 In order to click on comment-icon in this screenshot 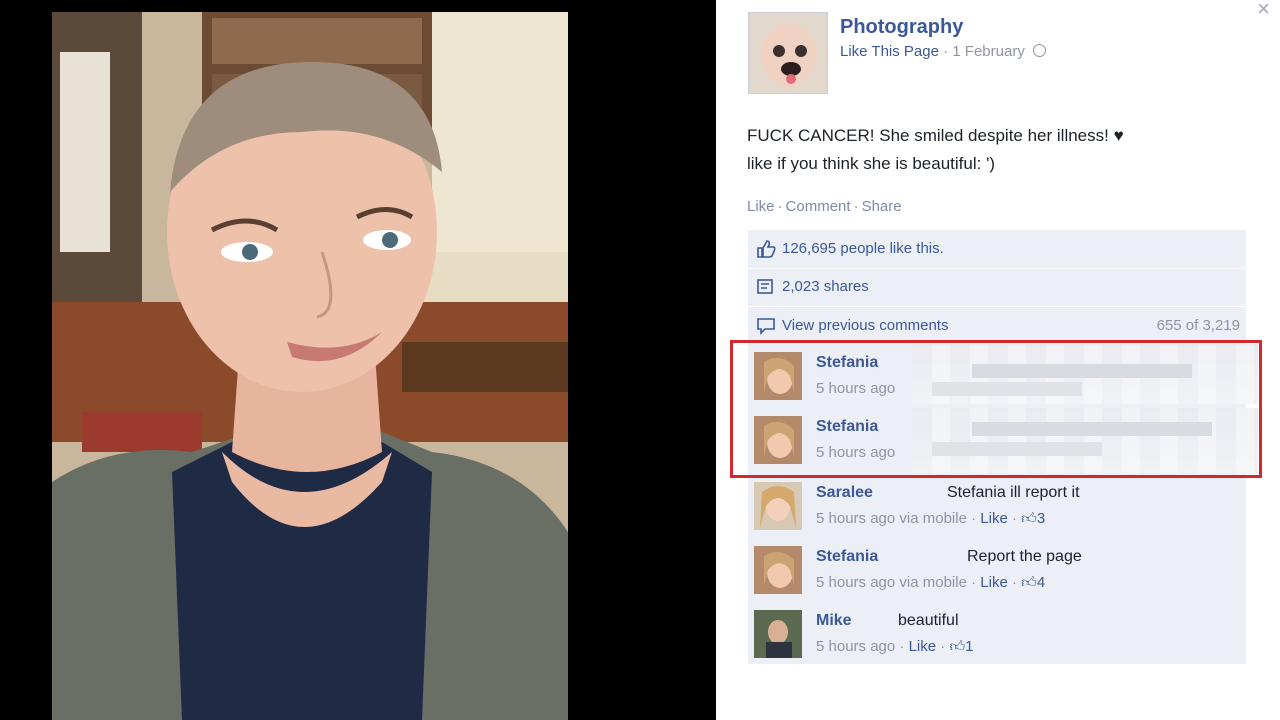, I will do `click(766, 326)`.